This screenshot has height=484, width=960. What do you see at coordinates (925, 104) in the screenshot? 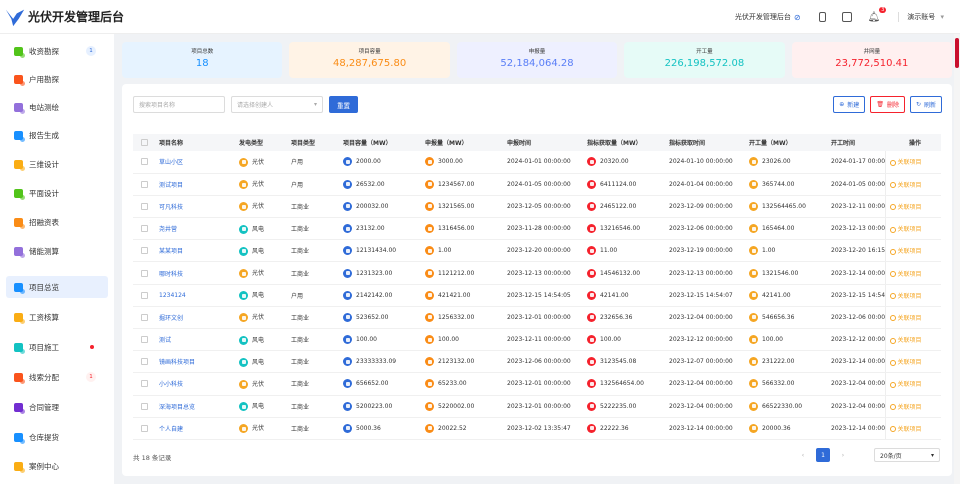
I see `refresh-button: ↻ 刷新` at bounding box center [925, 104].